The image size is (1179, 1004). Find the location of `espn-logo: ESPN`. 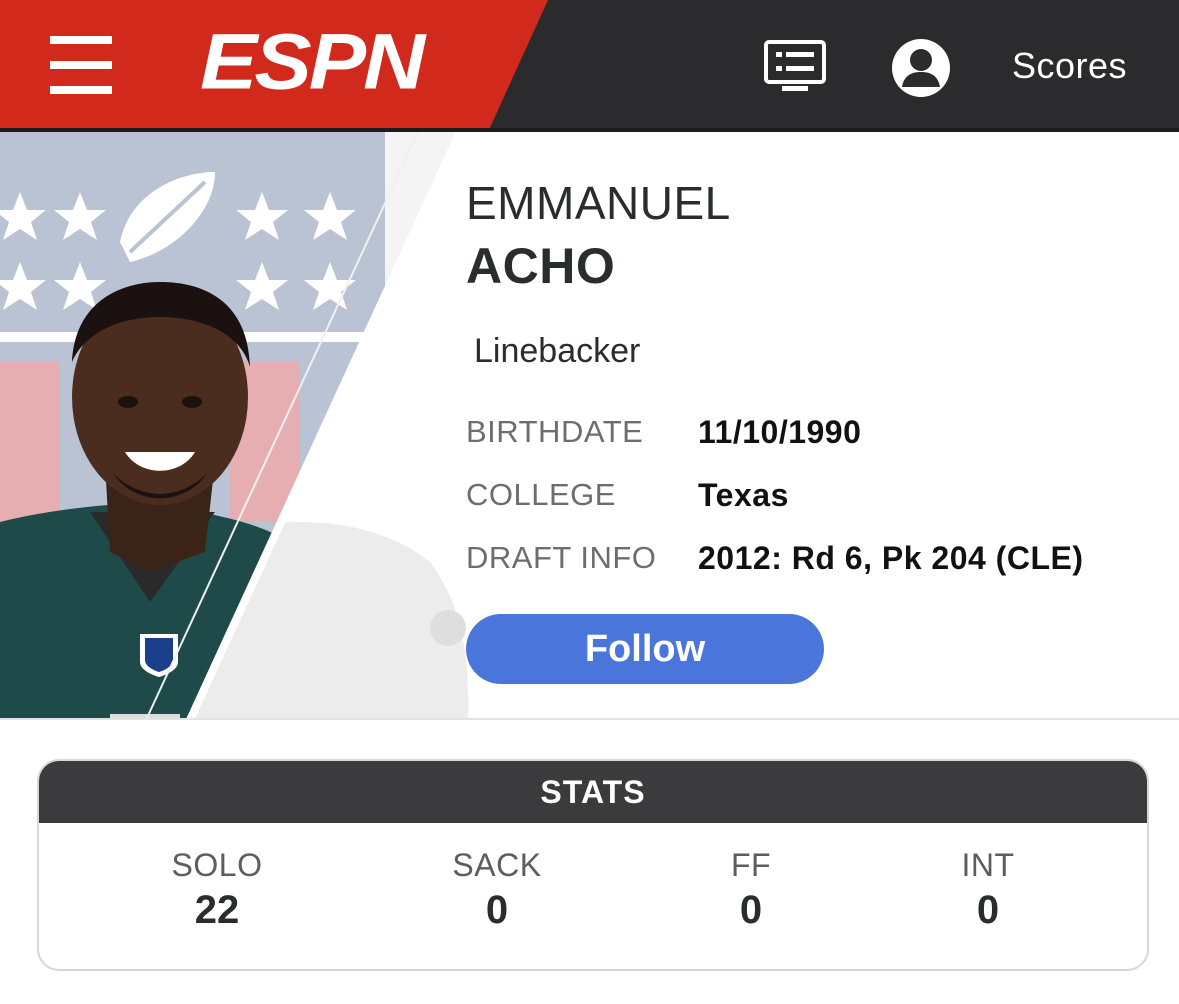

espn-logo: ESPN is located at coordinates (325, 62).